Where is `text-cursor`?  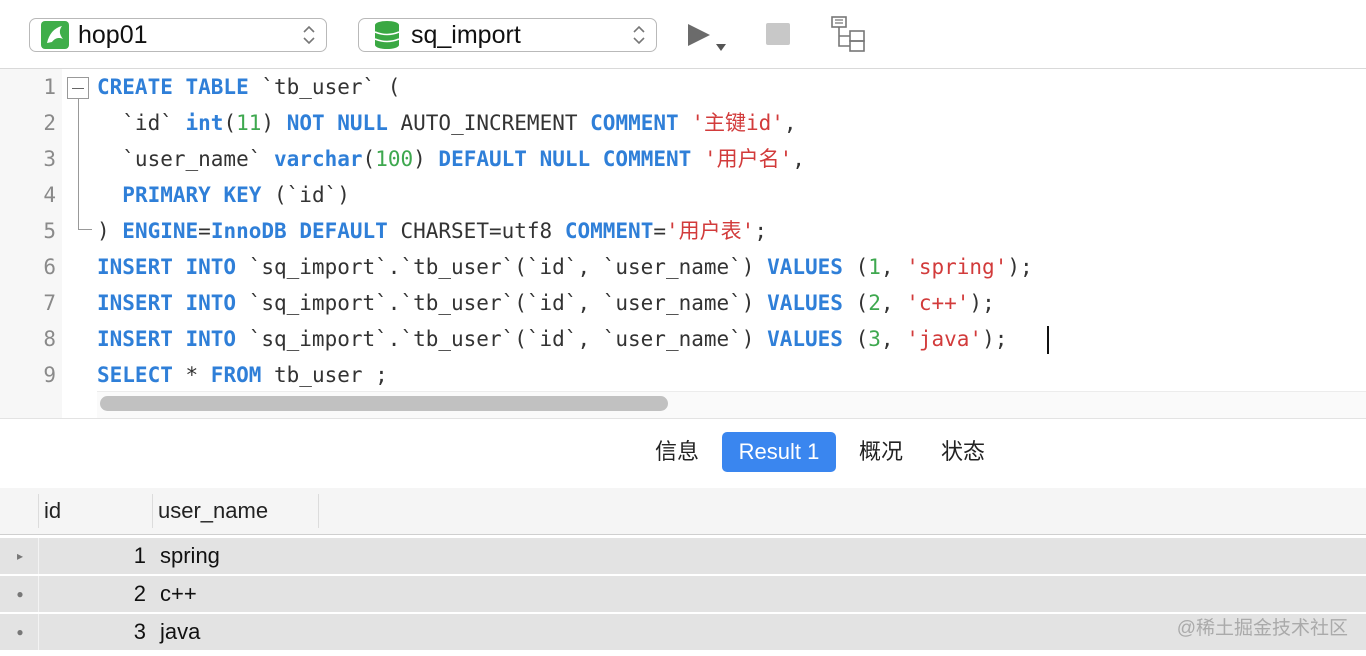
text-cursor is located at coordinates (1048, 340).